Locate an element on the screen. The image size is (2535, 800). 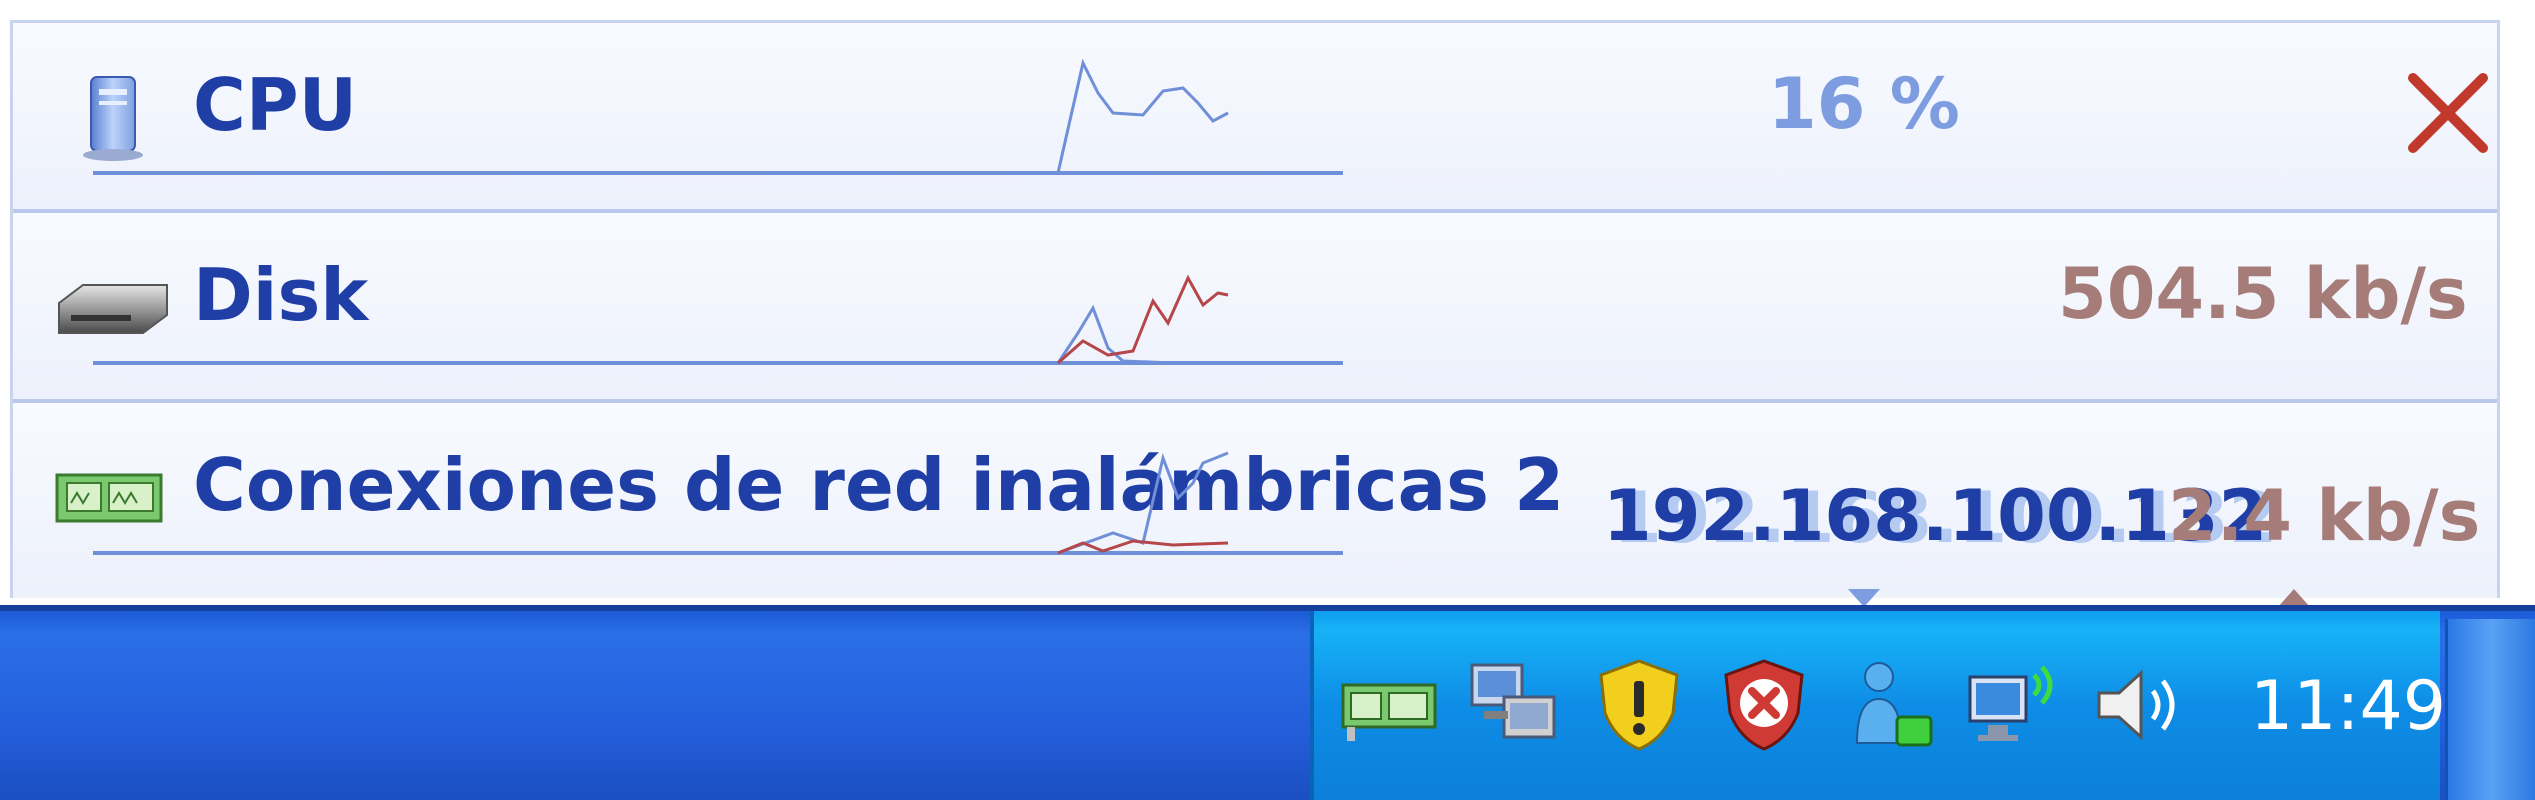
speaker-volume-icon is located at coordinates (2139, 705).